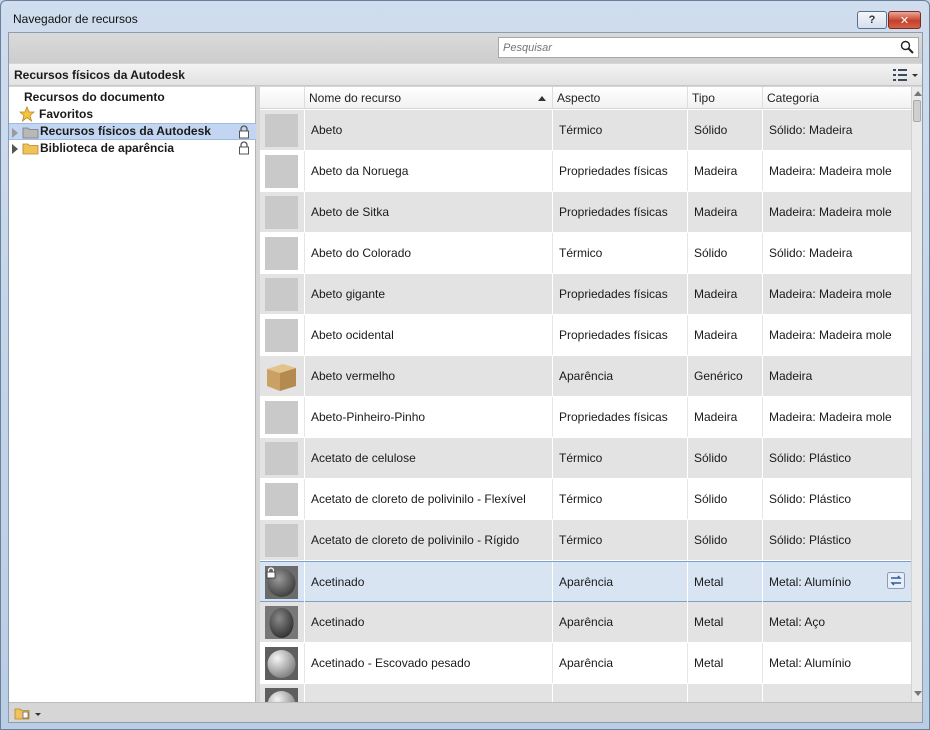 The height and width of the screenshot is (730, 930). What do you see at coordinates (428, 294) in the screenshot?
I see `asset-name-cell: Abeto gigante` at bounding box center [428, 294].